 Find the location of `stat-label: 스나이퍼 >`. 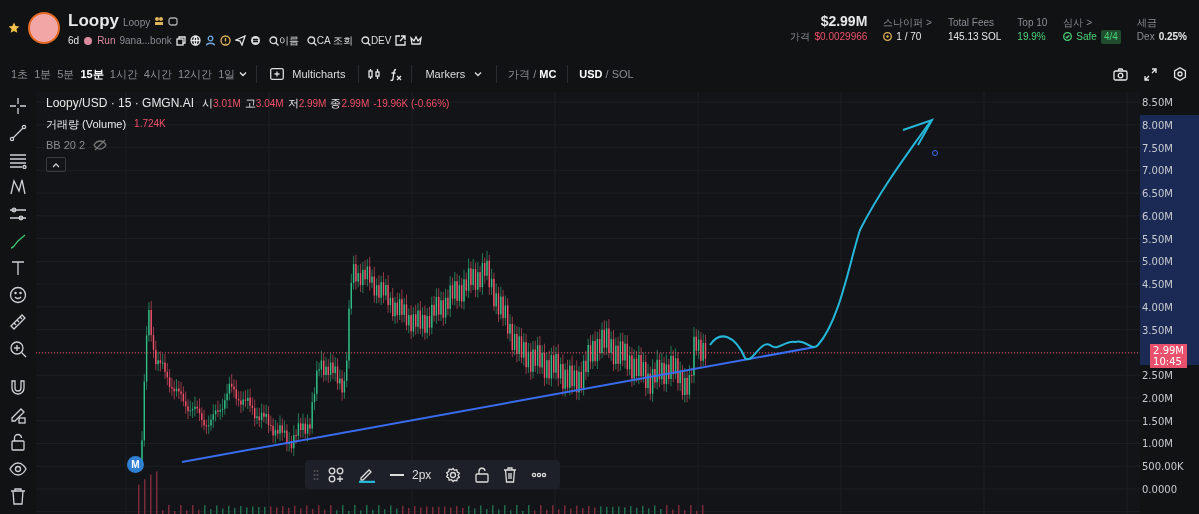

stat-label: 스나이퍼 > is located at coordinates (907, 22).